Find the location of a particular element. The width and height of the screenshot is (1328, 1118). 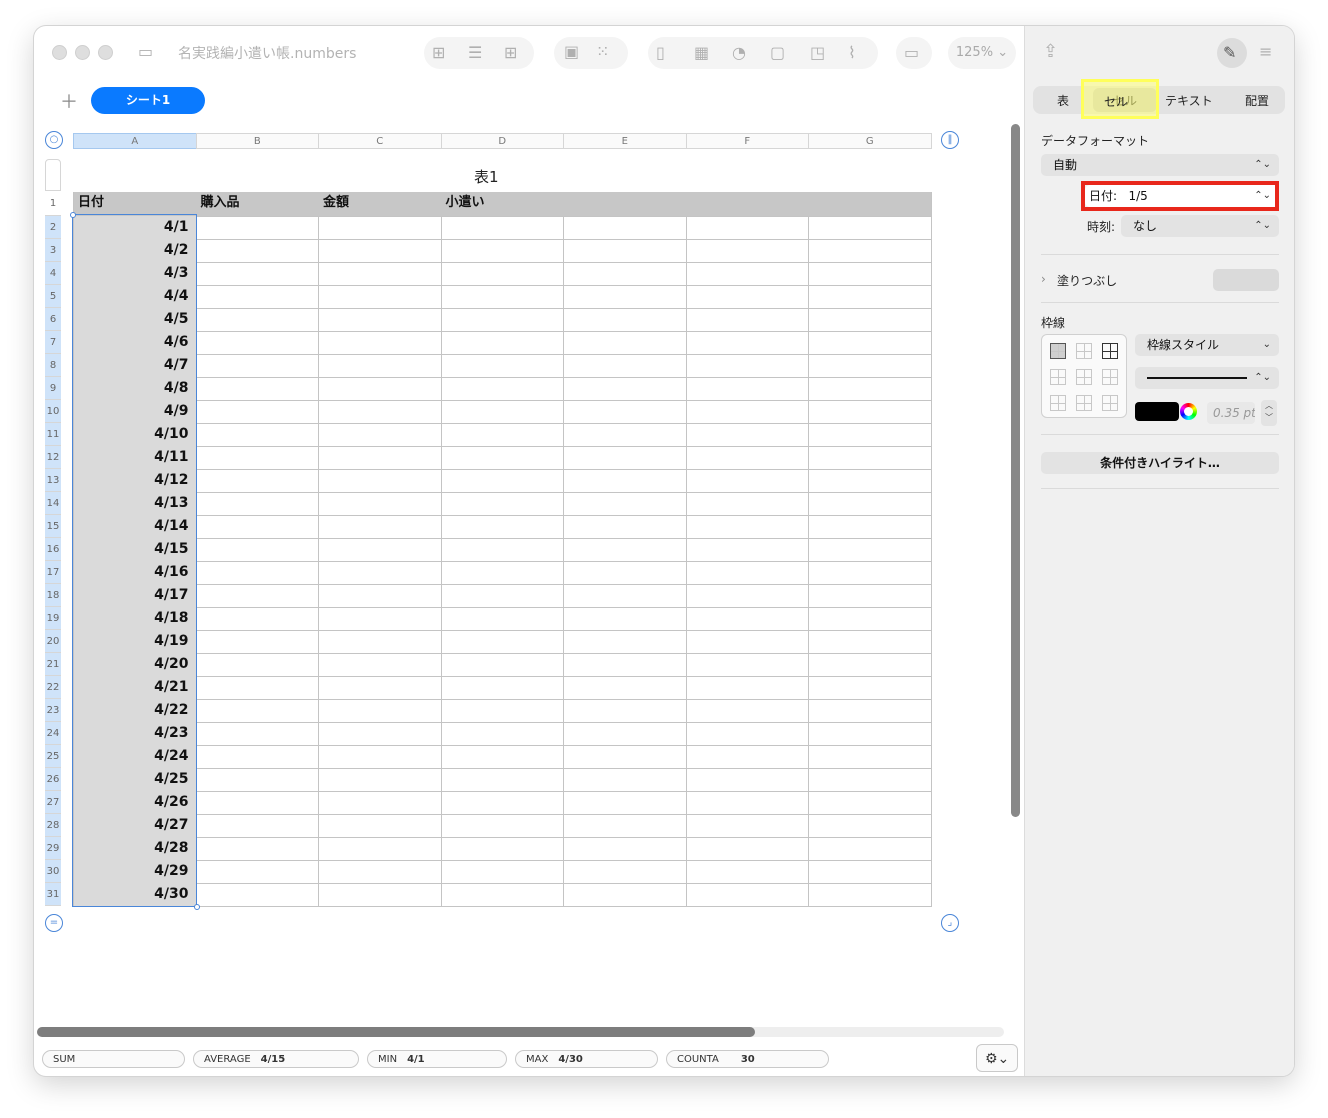

date-cell: 4/24 is located at coordinates (135, 757).